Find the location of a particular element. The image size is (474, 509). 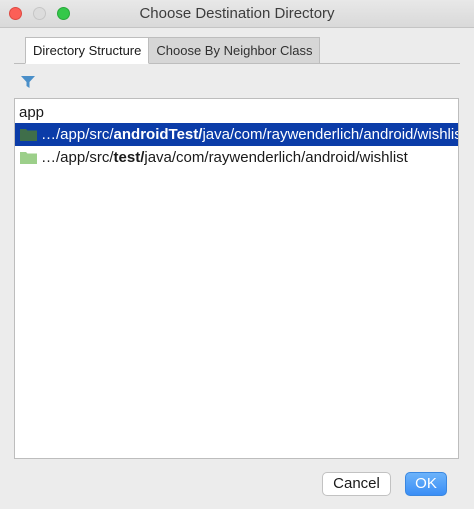

tree-root-label: app is located at coordinates (32, 112).